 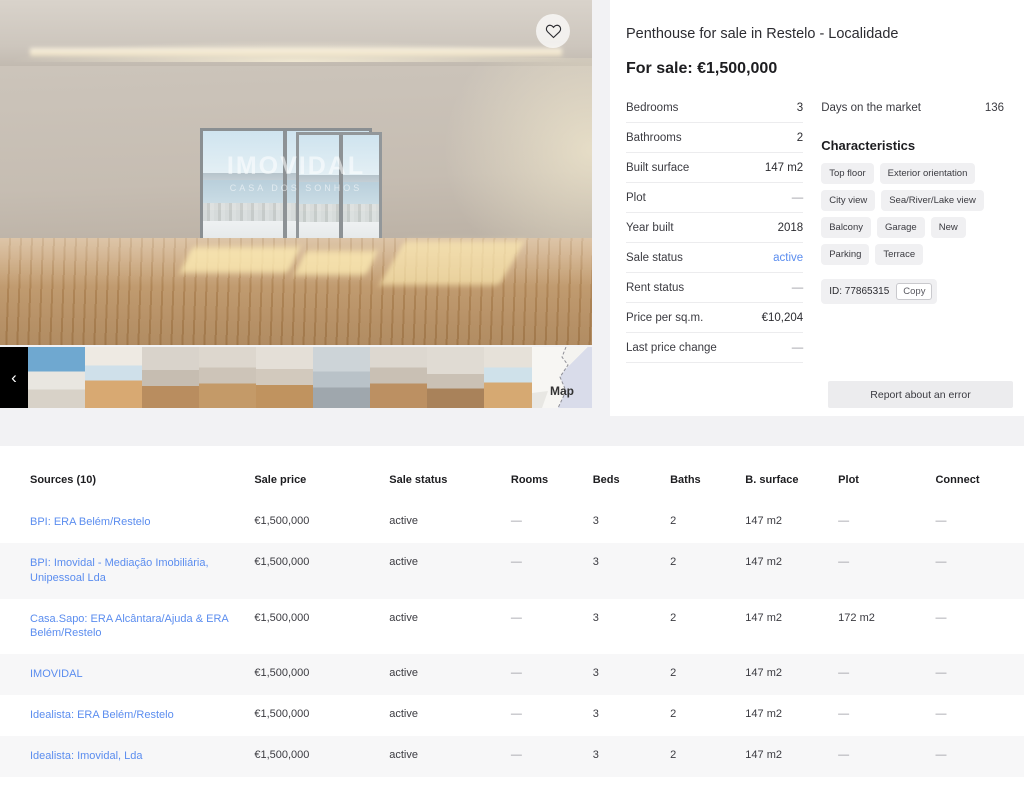 I want to click on column-header-sale-price: Sale price, so click(x=321, y=474).